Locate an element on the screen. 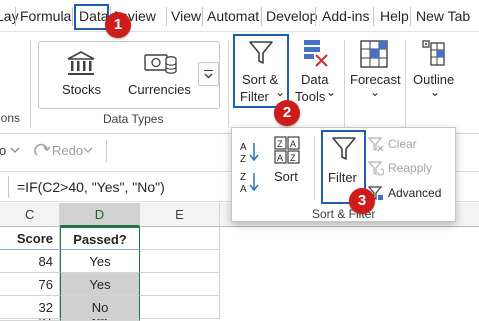 The height and width of the screenshot is (321, 479). sort-a-z-icon: A Z is located at coordinates (249, 153).